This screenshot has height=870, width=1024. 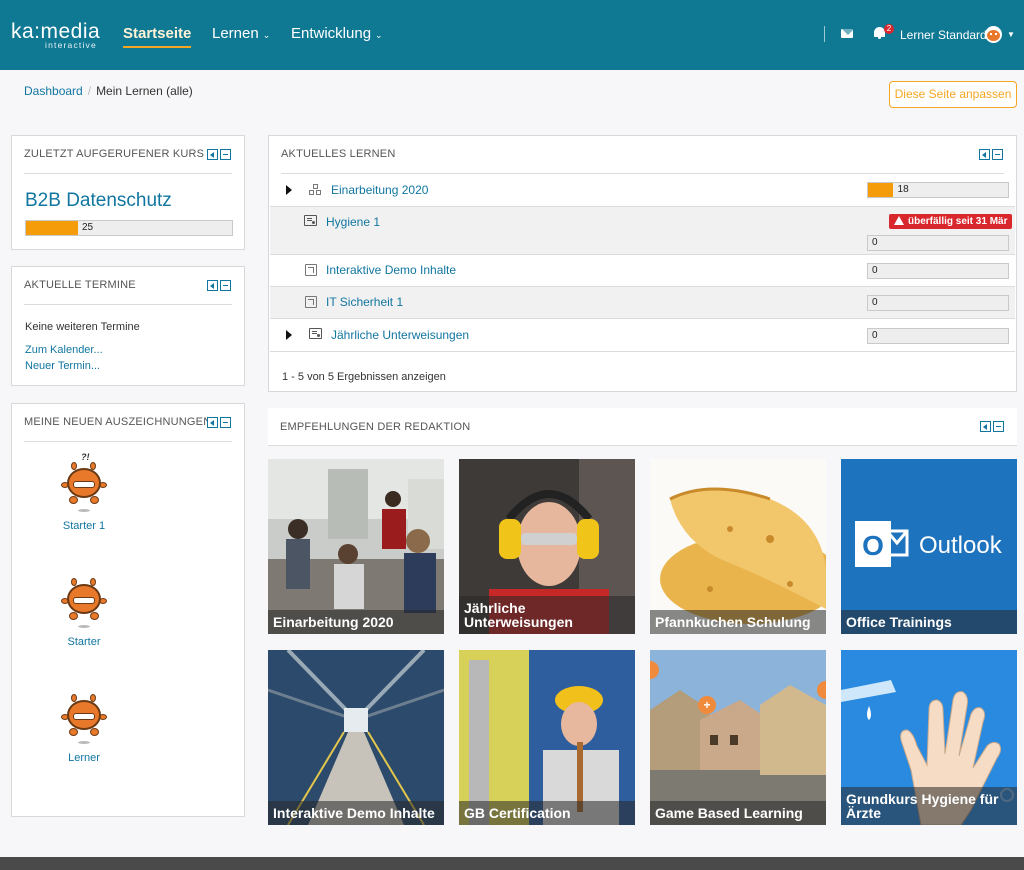 I want to click on award-item: Starter, so click(x=84, y=610).